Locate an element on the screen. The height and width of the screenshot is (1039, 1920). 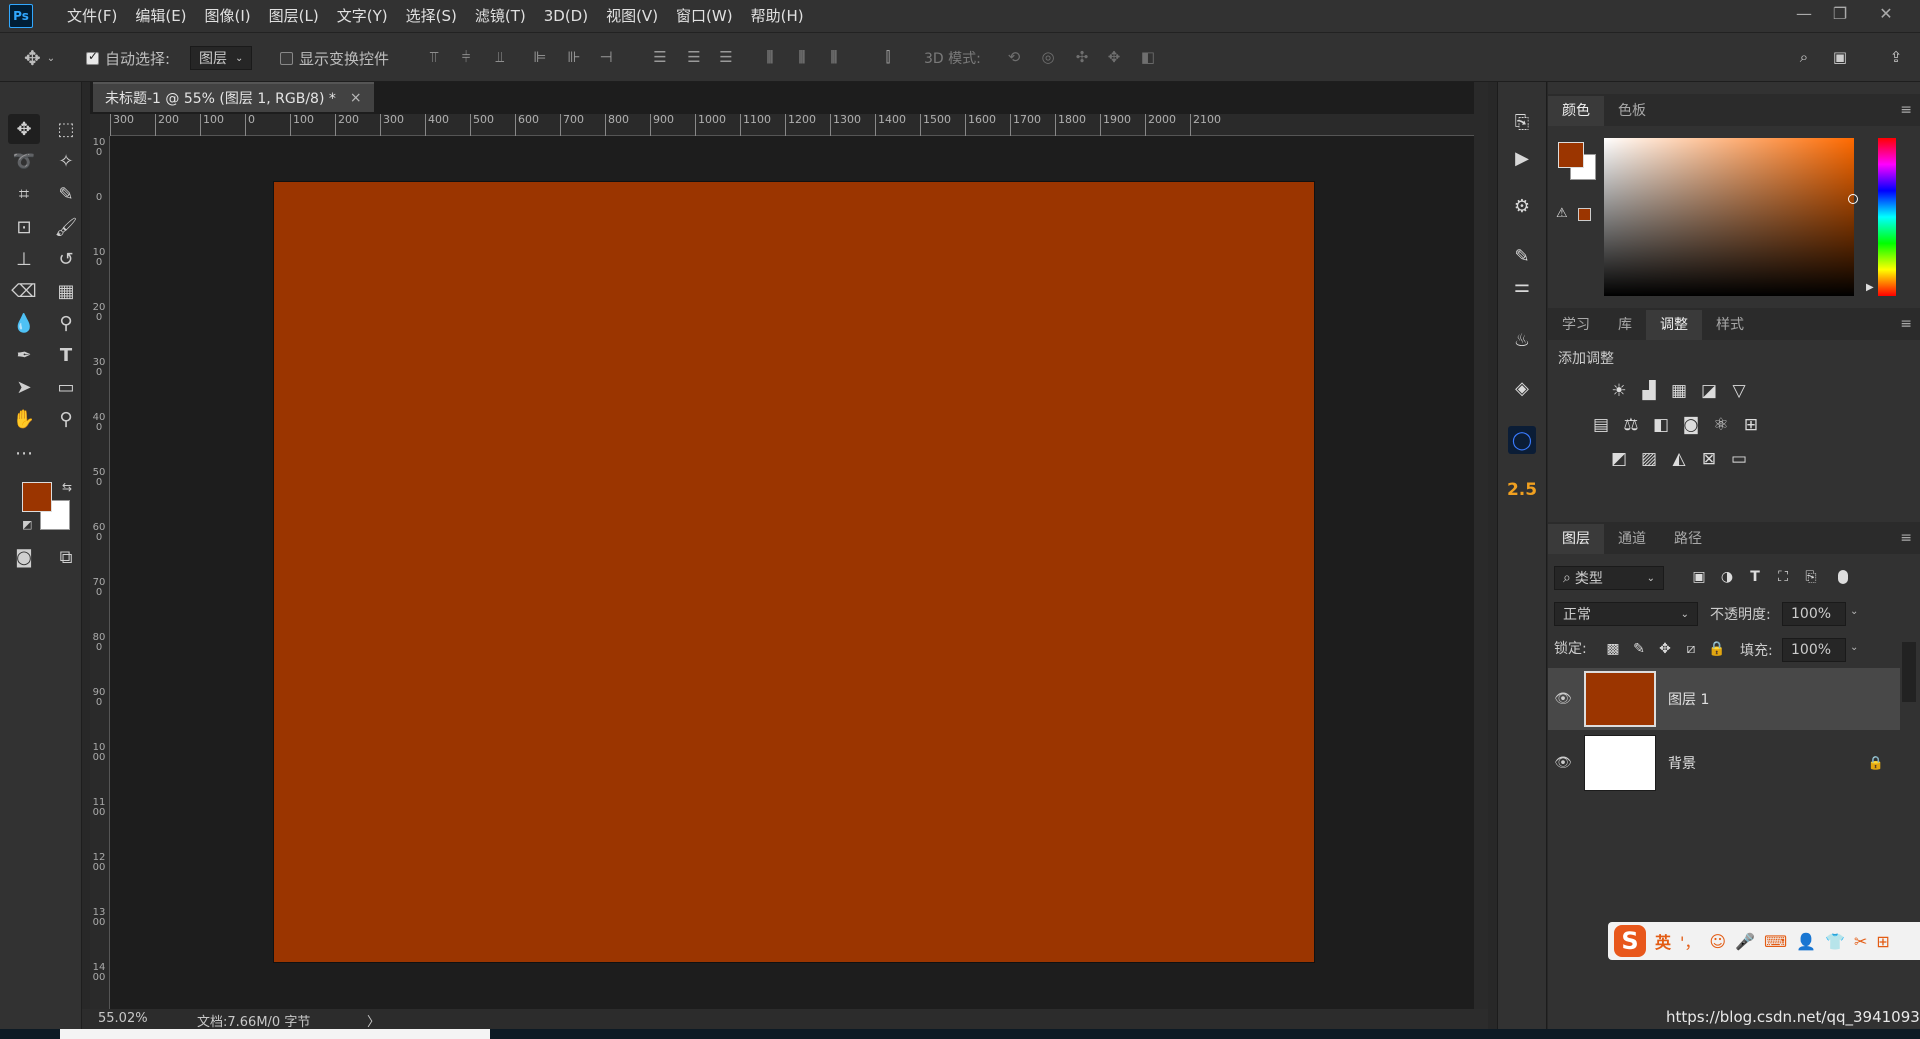
type-tool-icon: T is located at coordinates (66, 355).